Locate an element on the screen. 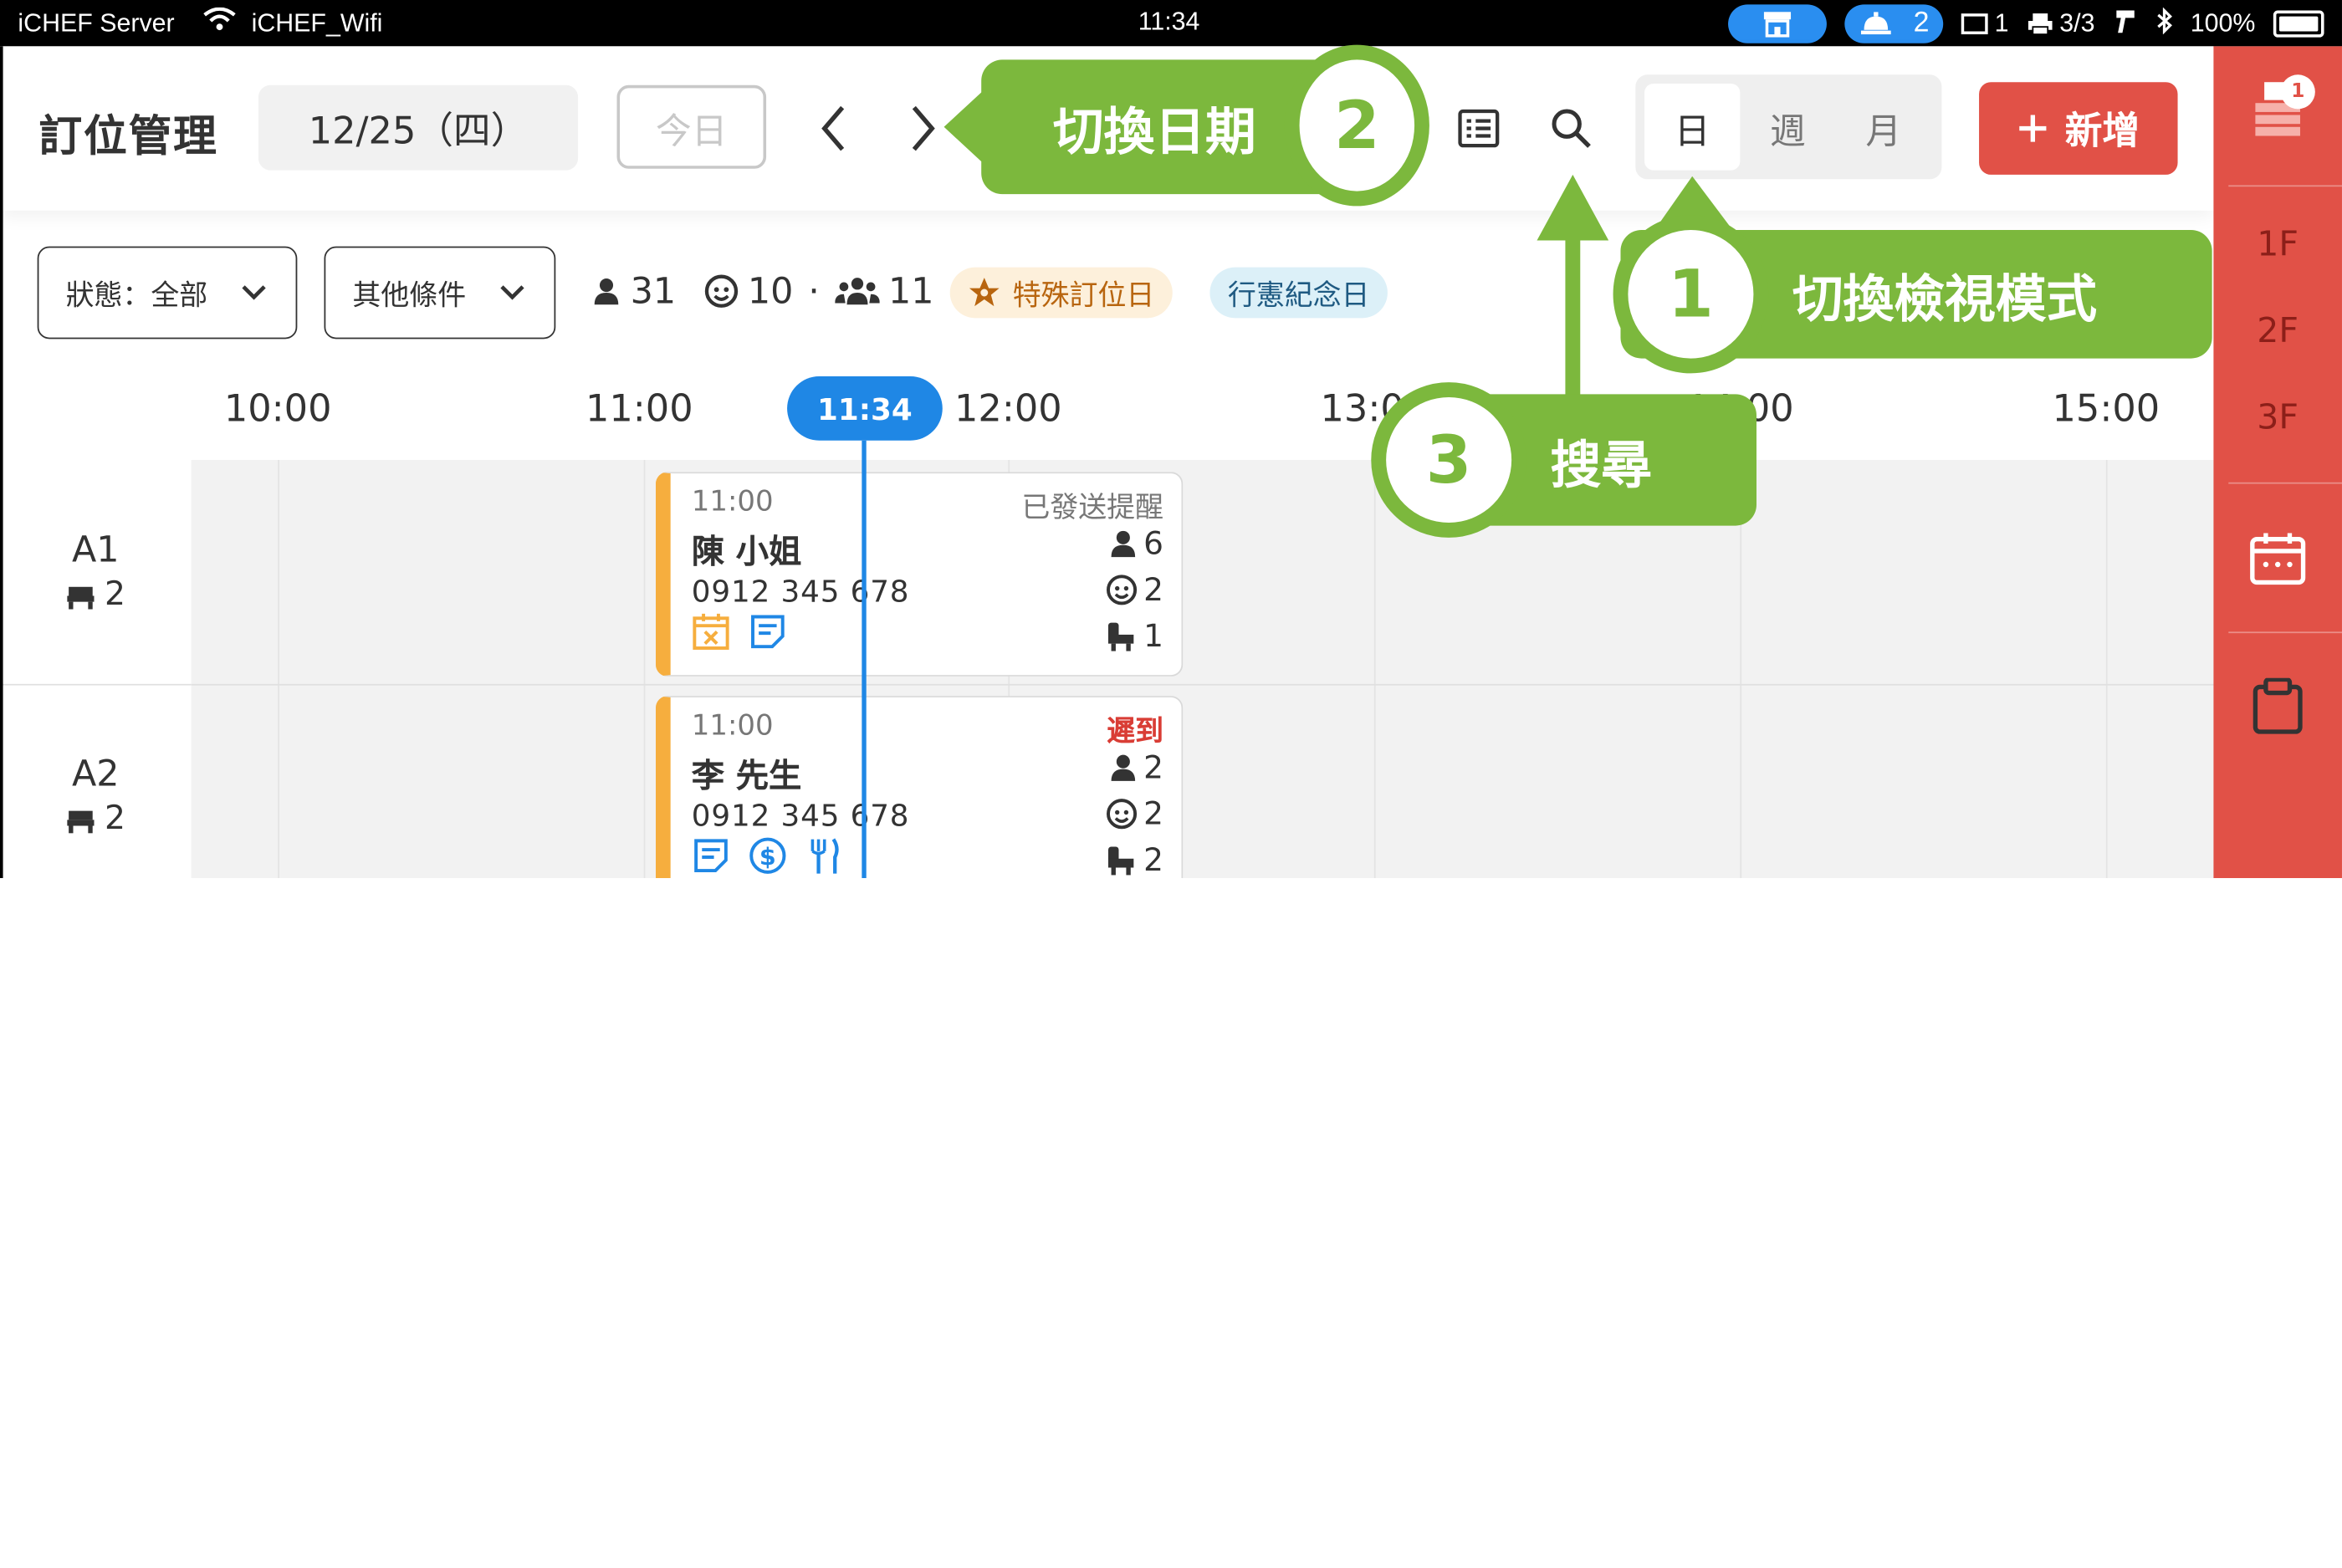 The height and width of the screenshot is (1568, 2342). bell-pill: 2 is located at coordinates (1894, 23).